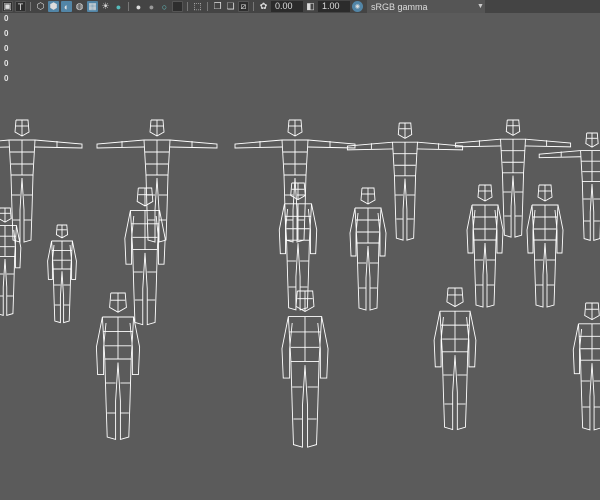  I want to click on isolate-icon: ❐, so click(217, 6).